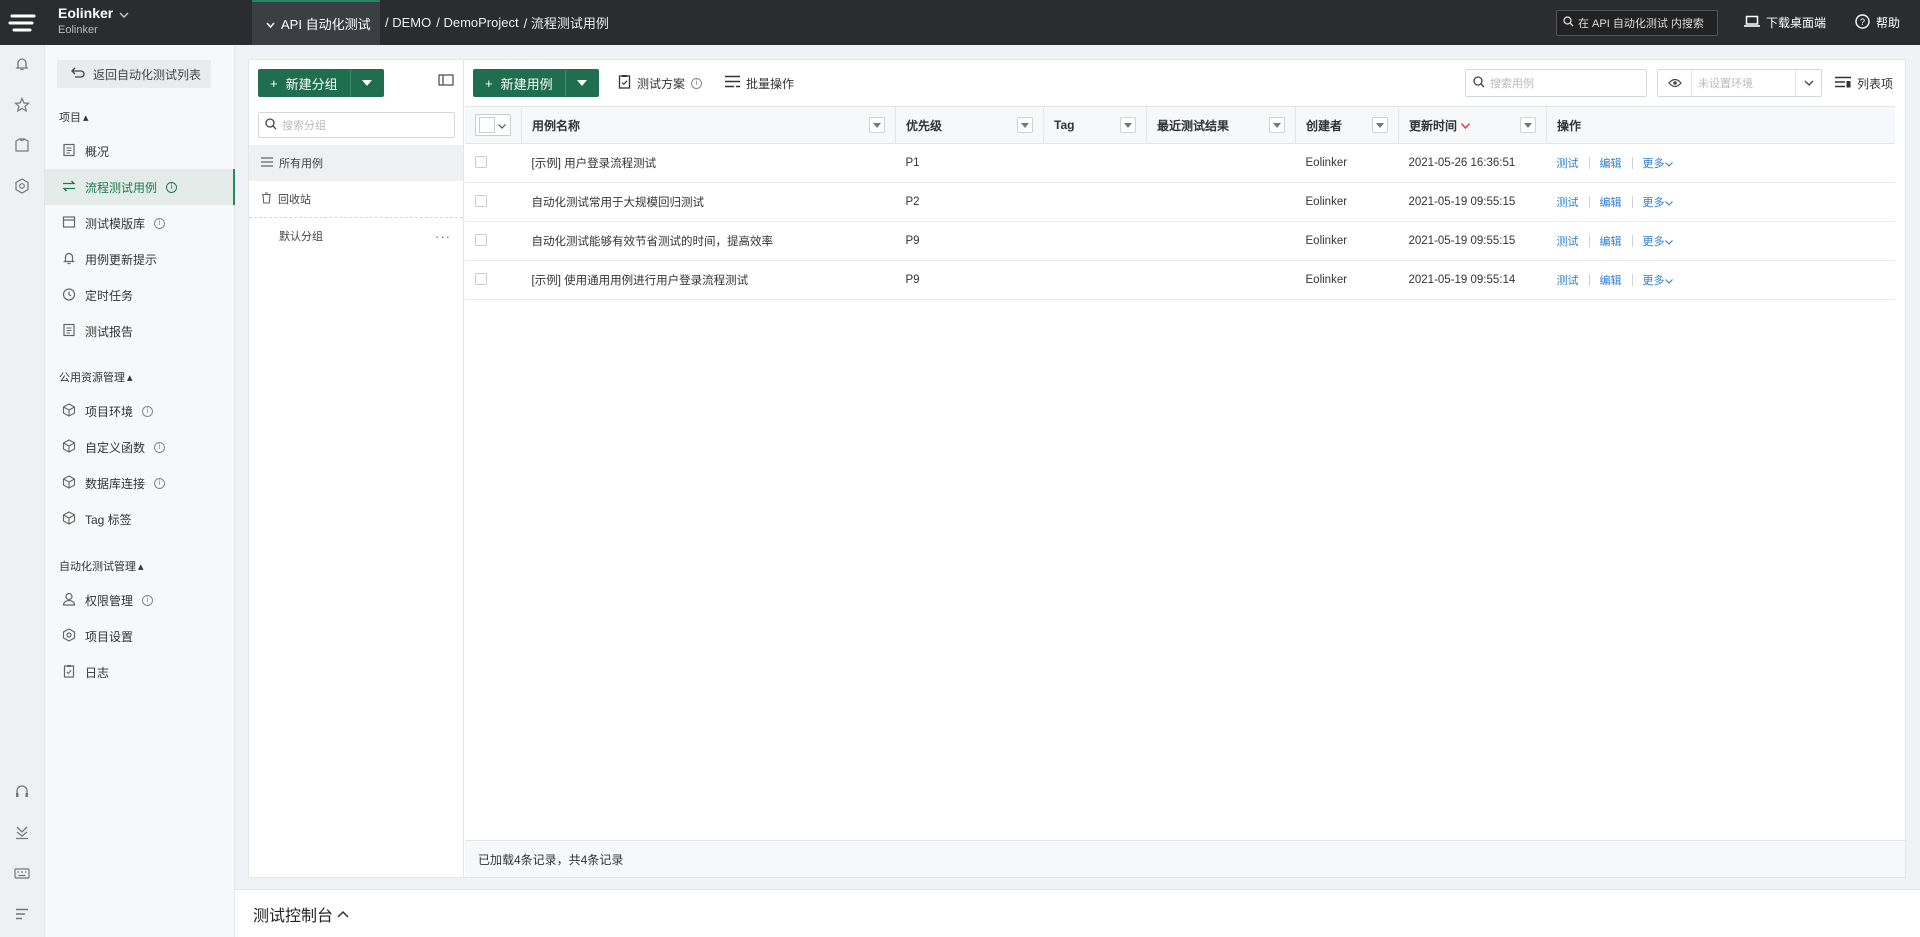 The image size is (1920, 937). Describe the element at coordinates (134, 74) in the screenshot. I see `back-to-list-button: 返回自动化测试列表` at that location.